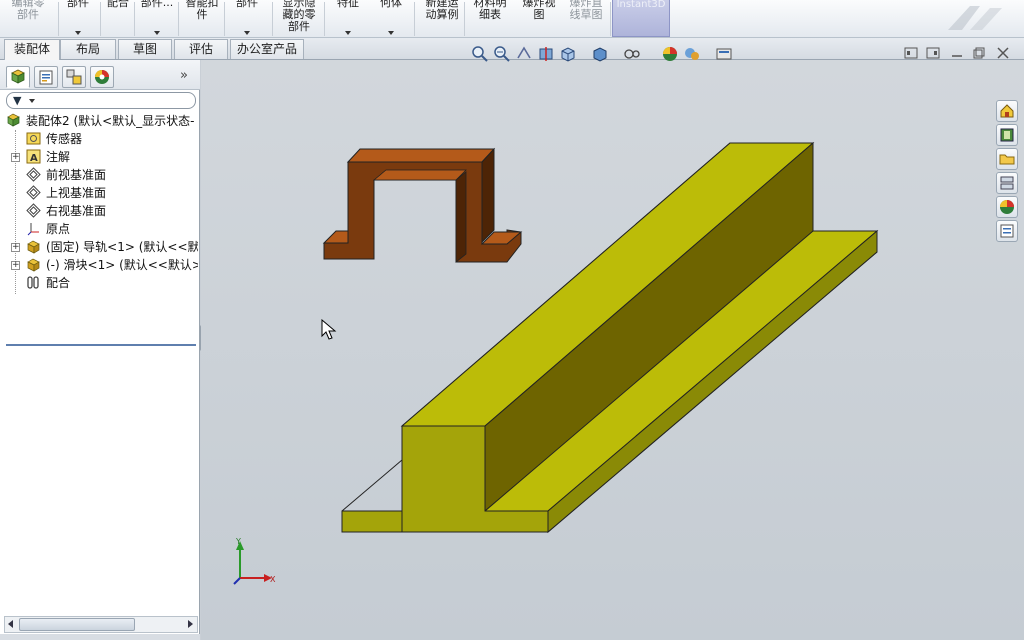 The height and width of the screenshot is (640, 1024). What do you see at coordinates (724, 54) in the screenshot?
I see `view-settings-icon` at bounding box center [724, 54].